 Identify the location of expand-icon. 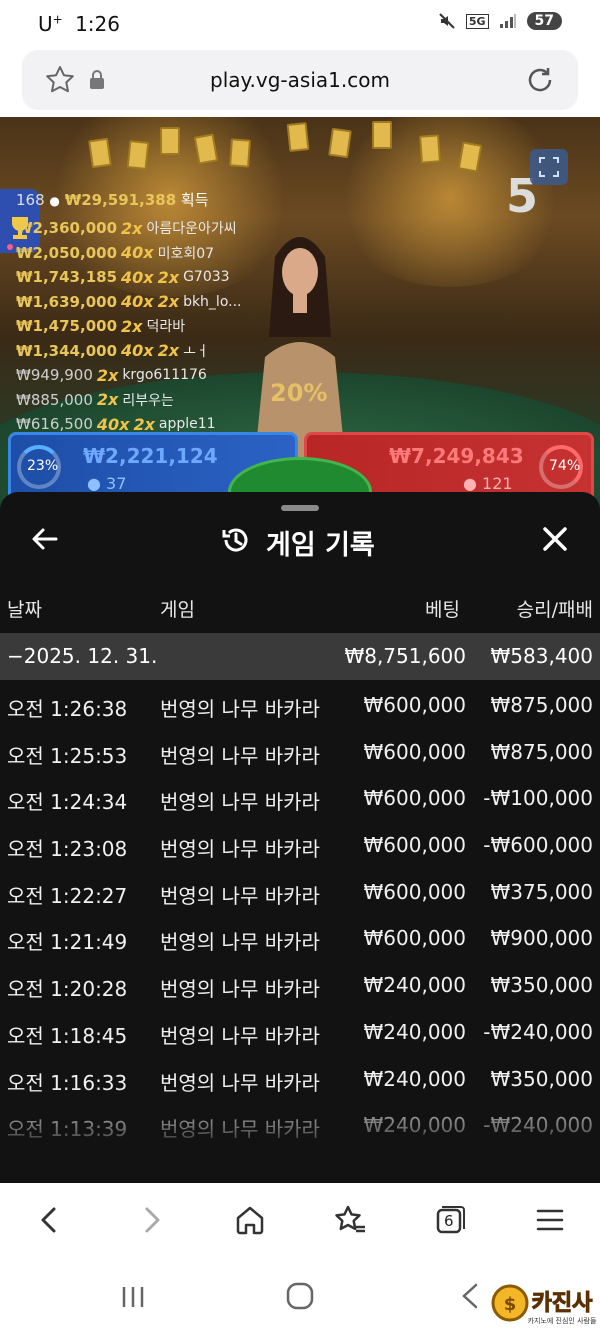
(549, 167).